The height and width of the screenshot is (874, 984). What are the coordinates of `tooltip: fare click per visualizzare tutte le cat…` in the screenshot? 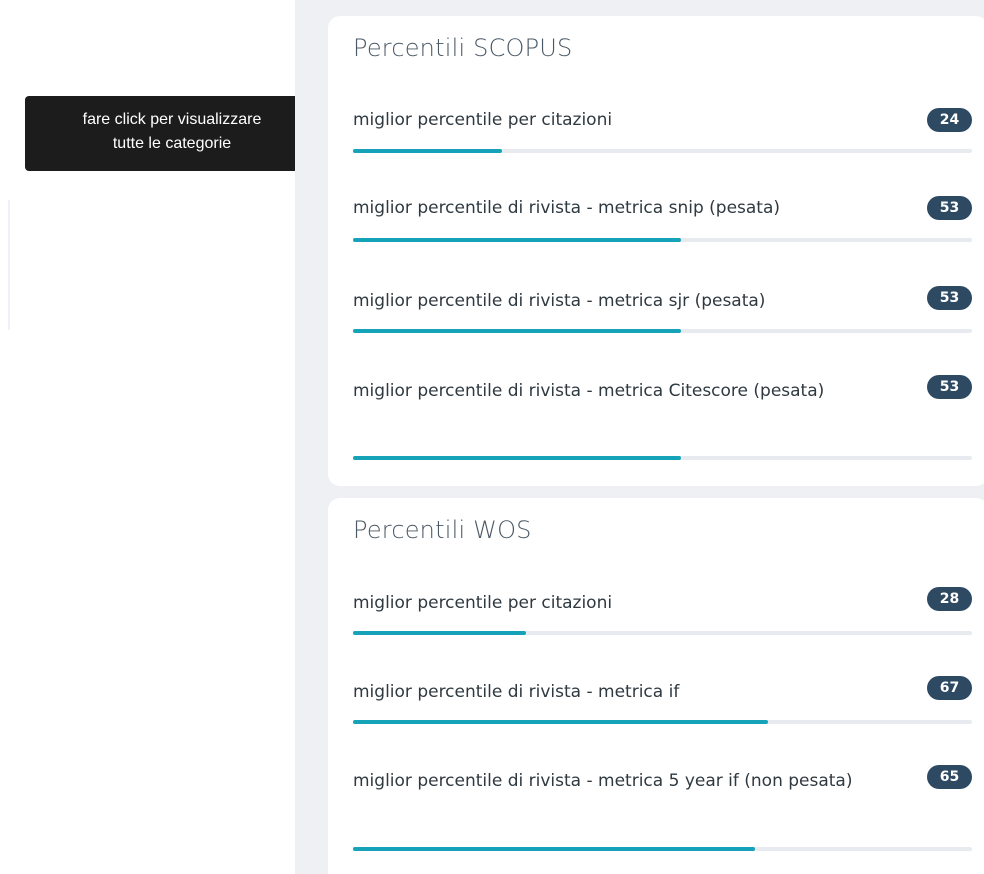 It's located at (172, 133).